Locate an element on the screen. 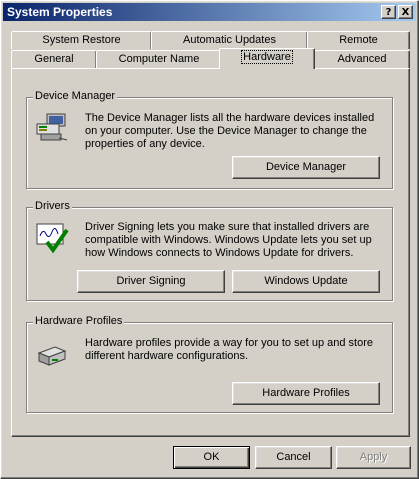 This screenshot has width=419, height=479. hardware-profiles-button: Hardware Profiles is located at coordinates (306, 393).